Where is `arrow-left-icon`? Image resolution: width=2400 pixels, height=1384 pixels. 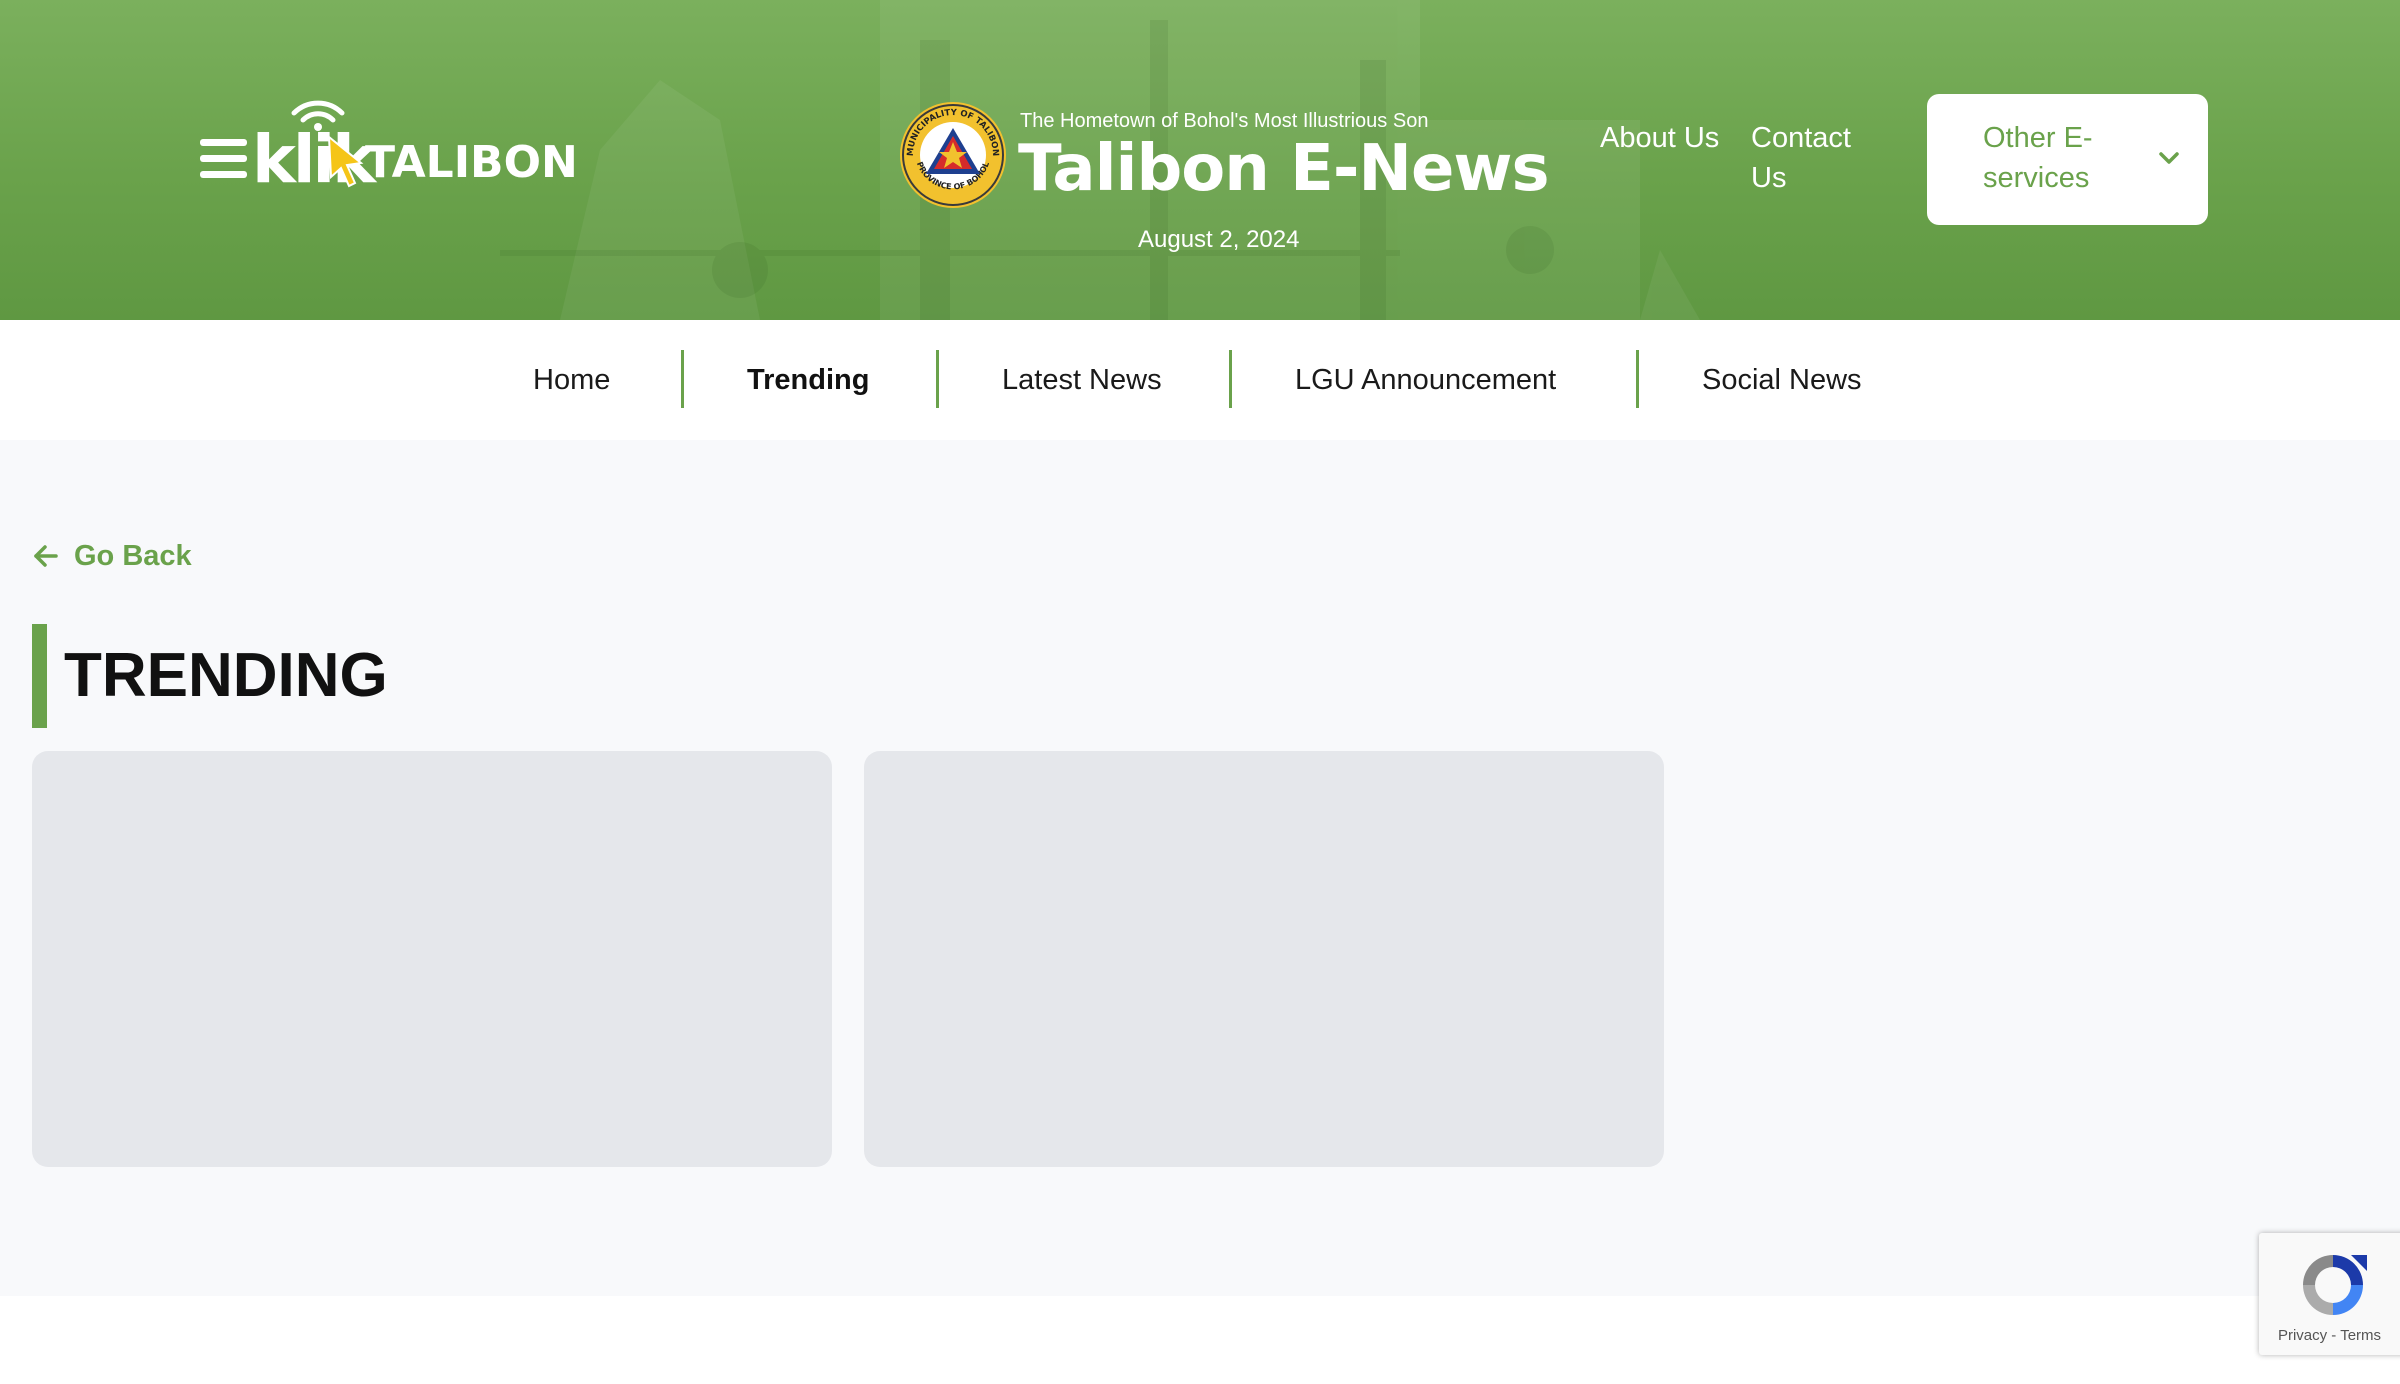
arrow-left-icon is located at coordinates (46, 556).